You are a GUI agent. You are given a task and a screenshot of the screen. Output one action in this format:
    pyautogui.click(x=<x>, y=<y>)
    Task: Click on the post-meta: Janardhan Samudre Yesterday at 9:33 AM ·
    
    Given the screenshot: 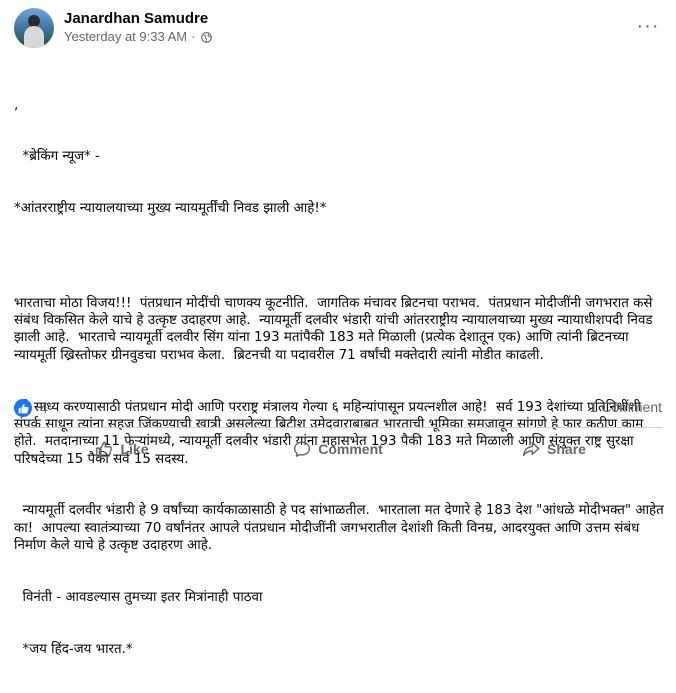 What is the action you would take?
    pyautogui.click(x=138, y=28)
    